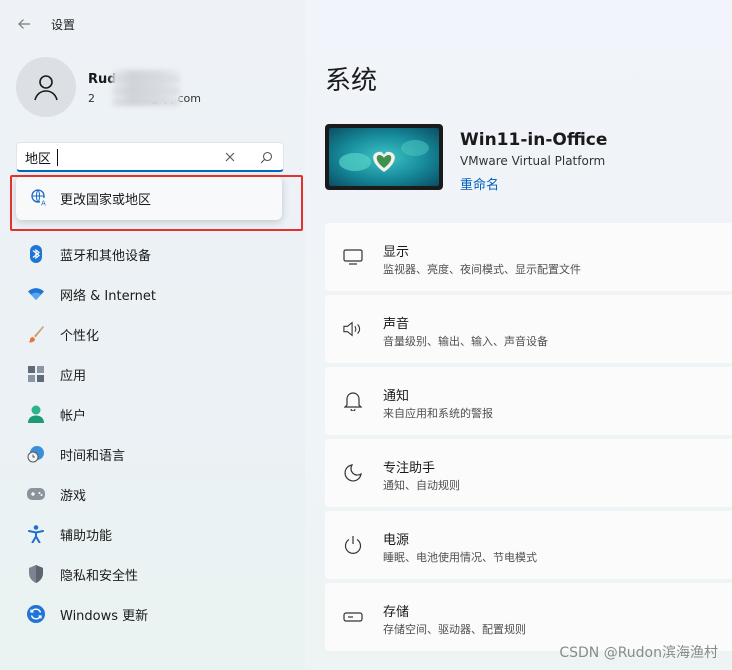  I want to click on page-title: 系统, so click(351, 81).